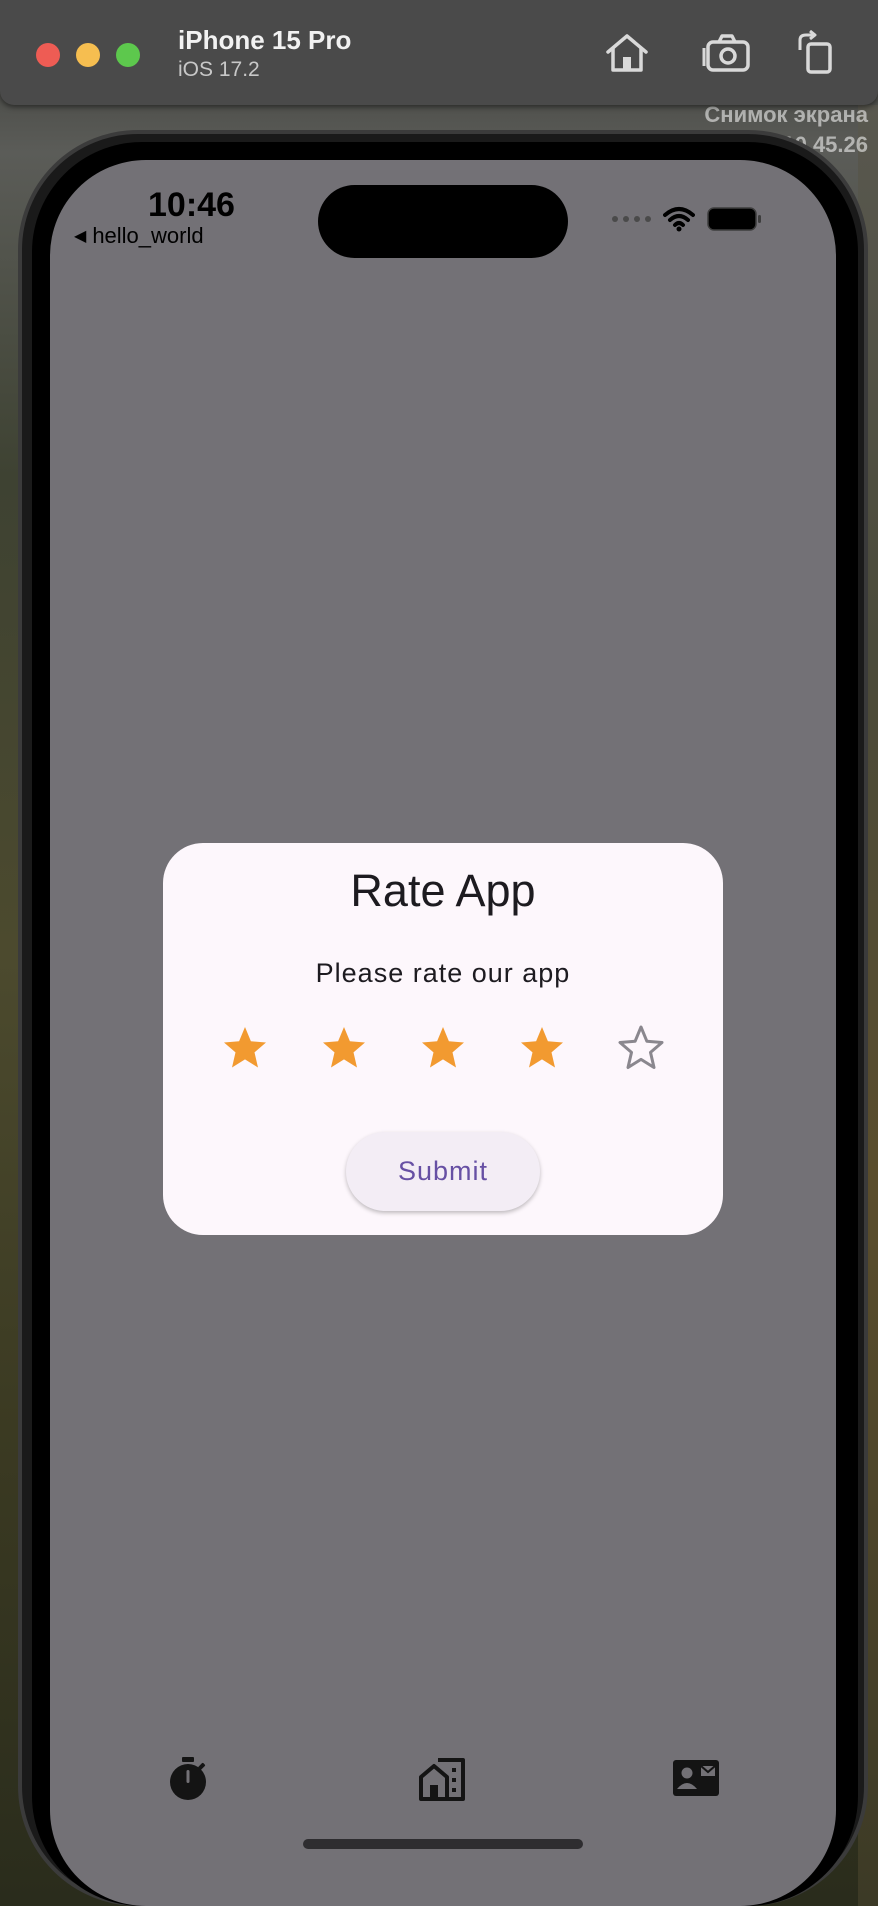 This screenshot has height=1906, width=878. What do you see at coordinates (817, 52) in the screenshot?
I see `rotate-icon` at bounding box center [817, 52].